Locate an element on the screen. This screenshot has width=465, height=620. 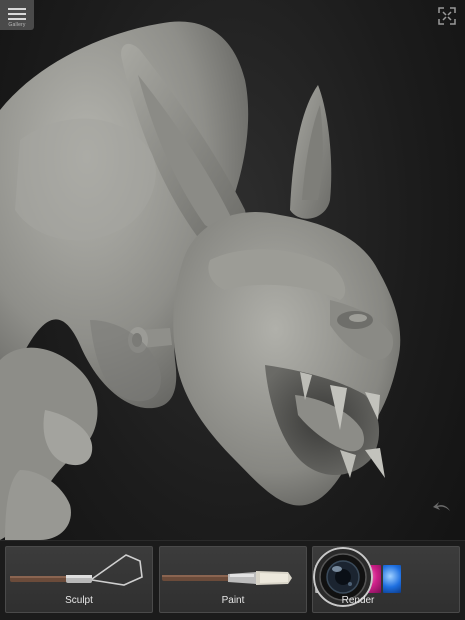
render-tool-button: Render is located at coordinates (386, 579).